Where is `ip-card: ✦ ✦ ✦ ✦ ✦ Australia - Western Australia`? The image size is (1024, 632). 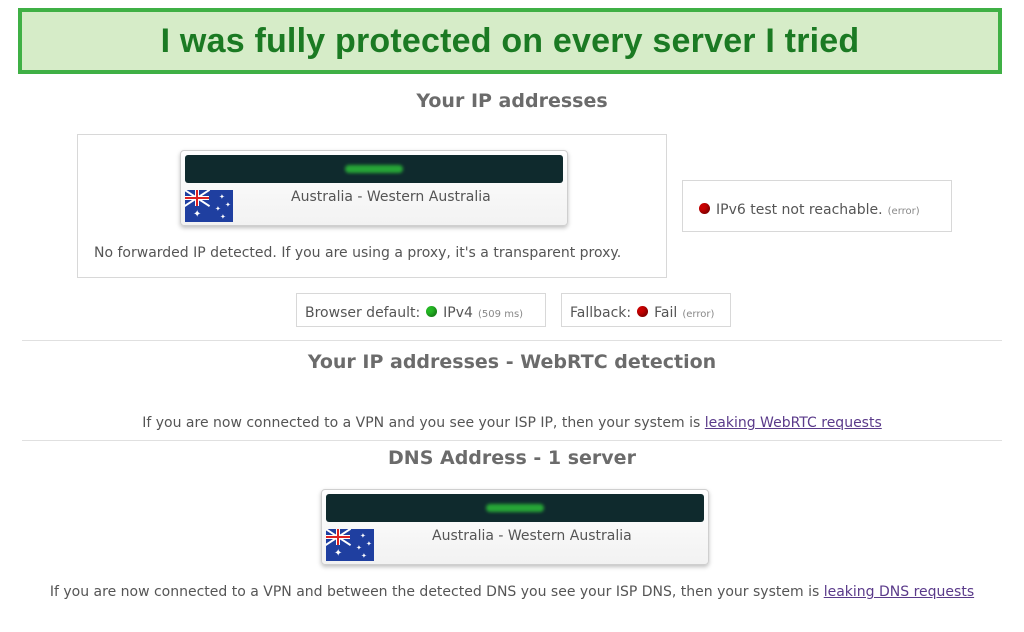 ip-card: ✦ ✦ ✦ ✦ ✦ Australia - Western Australia is located at coordinates (374, 188).